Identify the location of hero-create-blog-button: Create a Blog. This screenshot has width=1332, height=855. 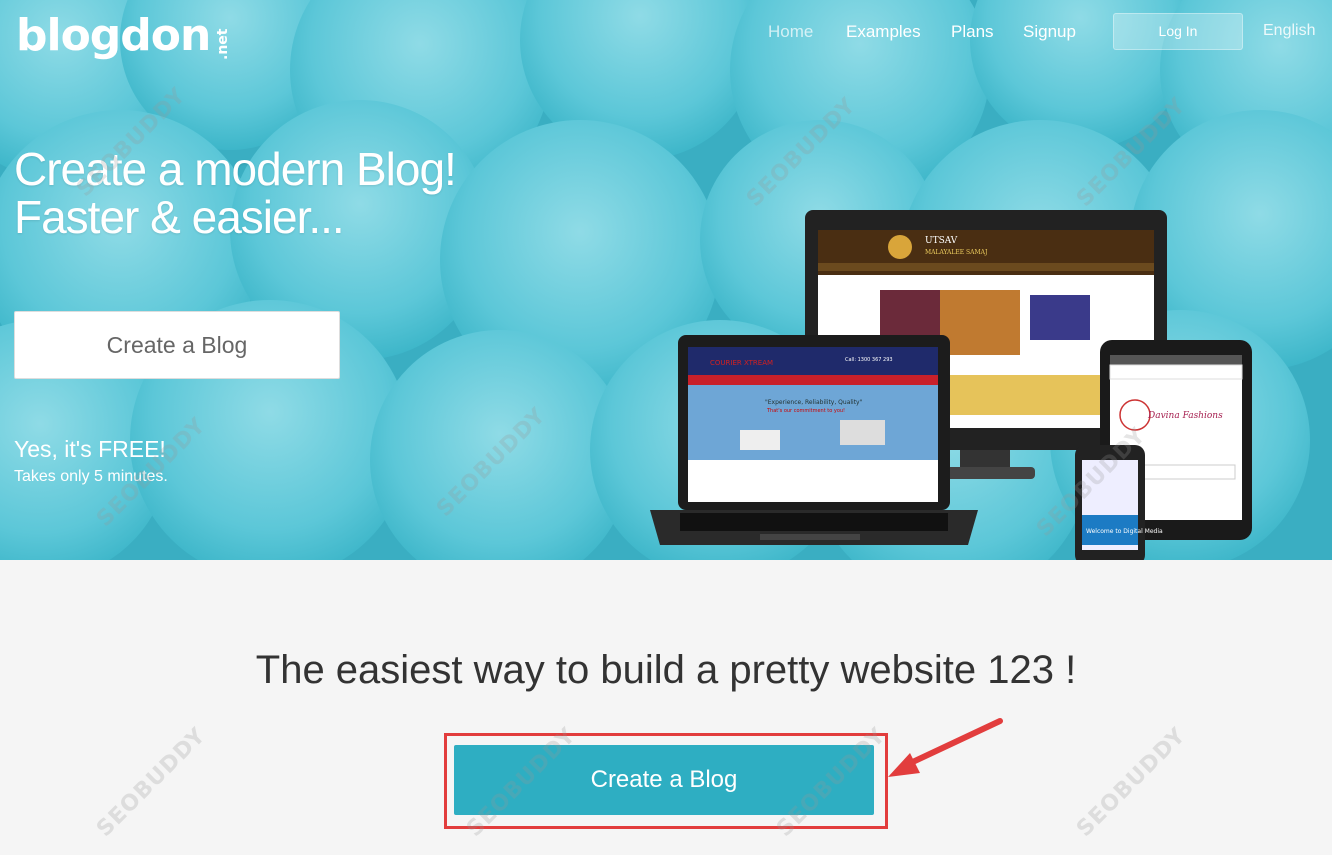
(177, 345).